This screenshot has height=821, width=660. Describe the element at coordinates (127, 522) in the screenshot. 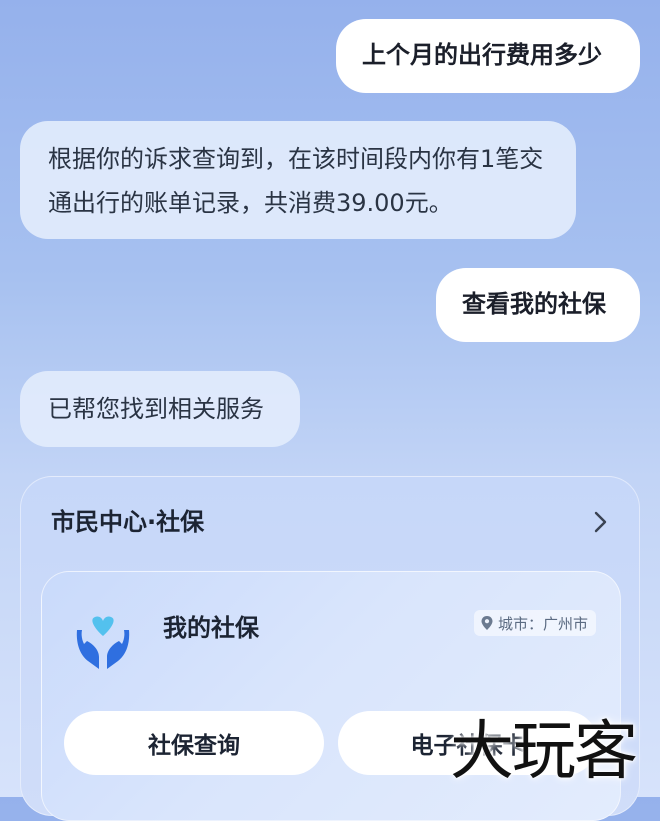

I see `service-card-title: 市民中心·社保` at that location.